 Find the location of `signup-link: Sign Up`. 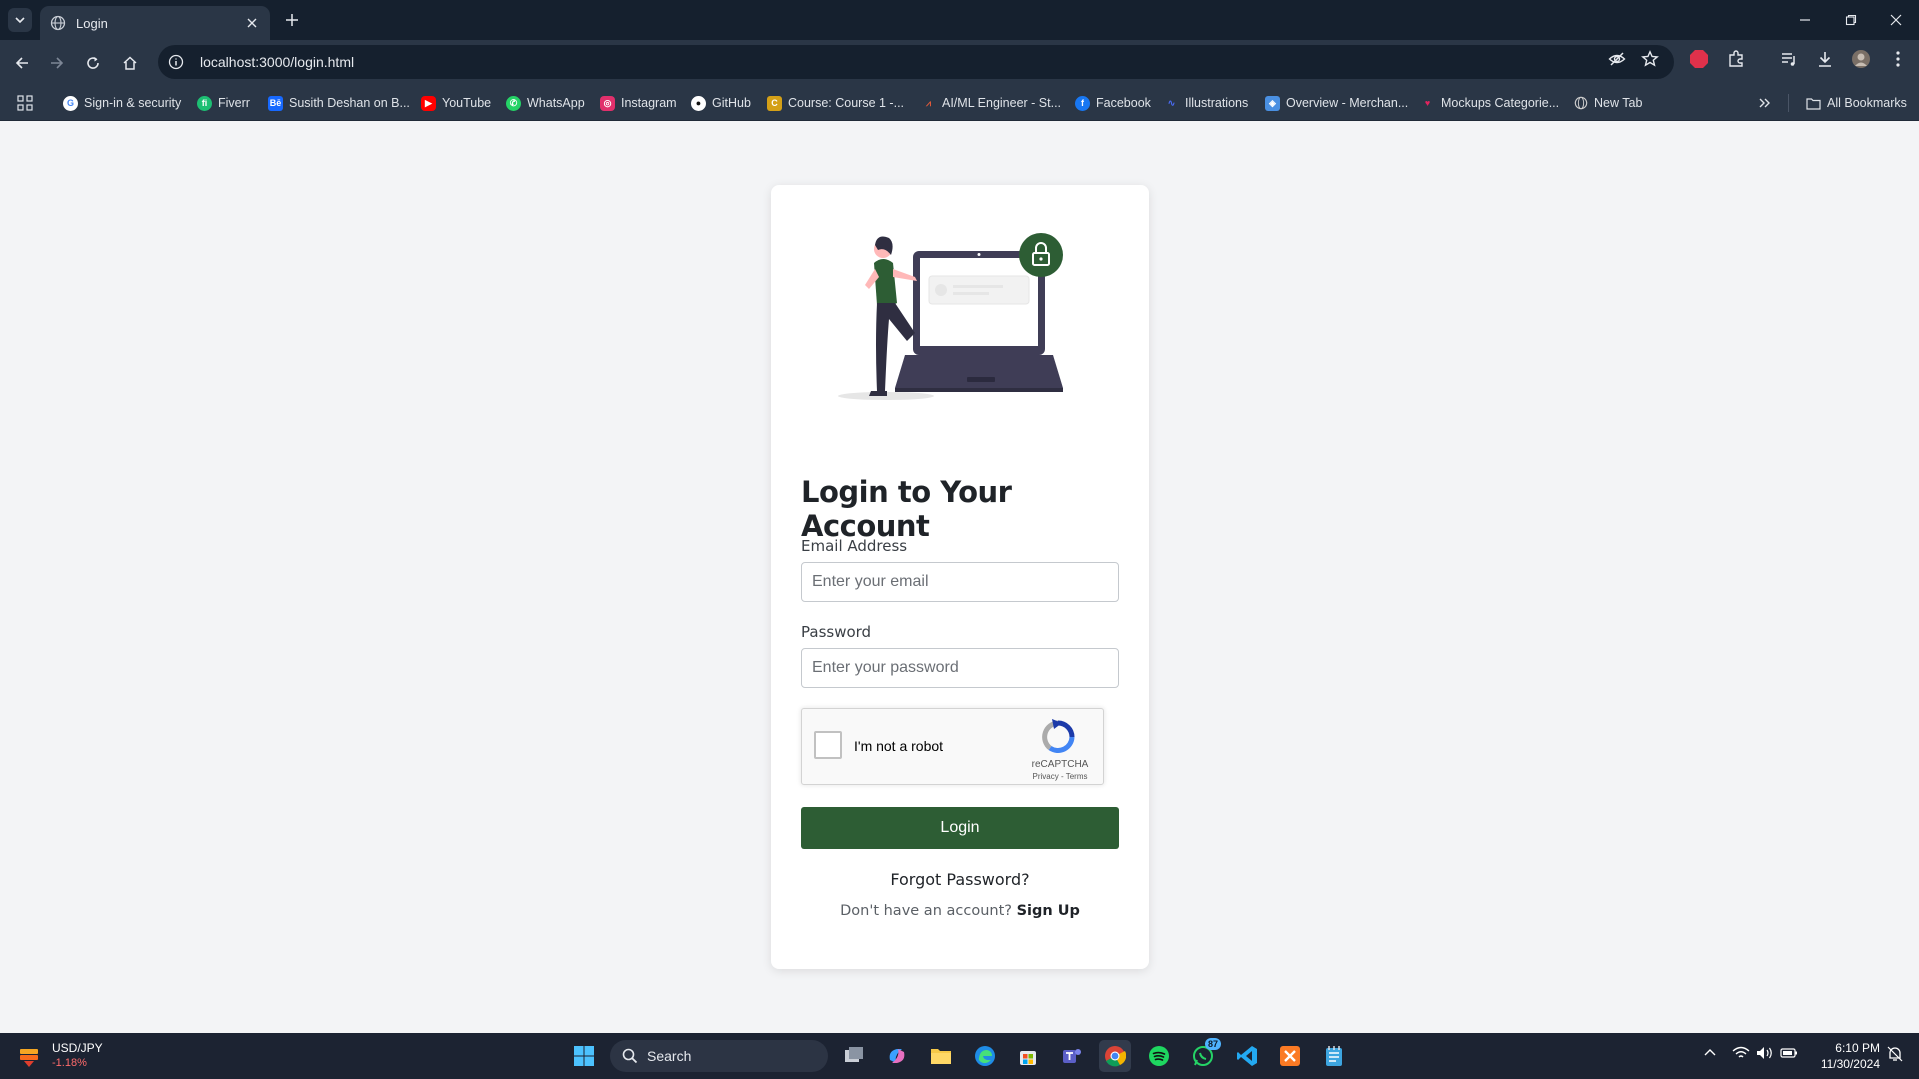

signup-link: Sign Up is located at coordinates (1048, 911).